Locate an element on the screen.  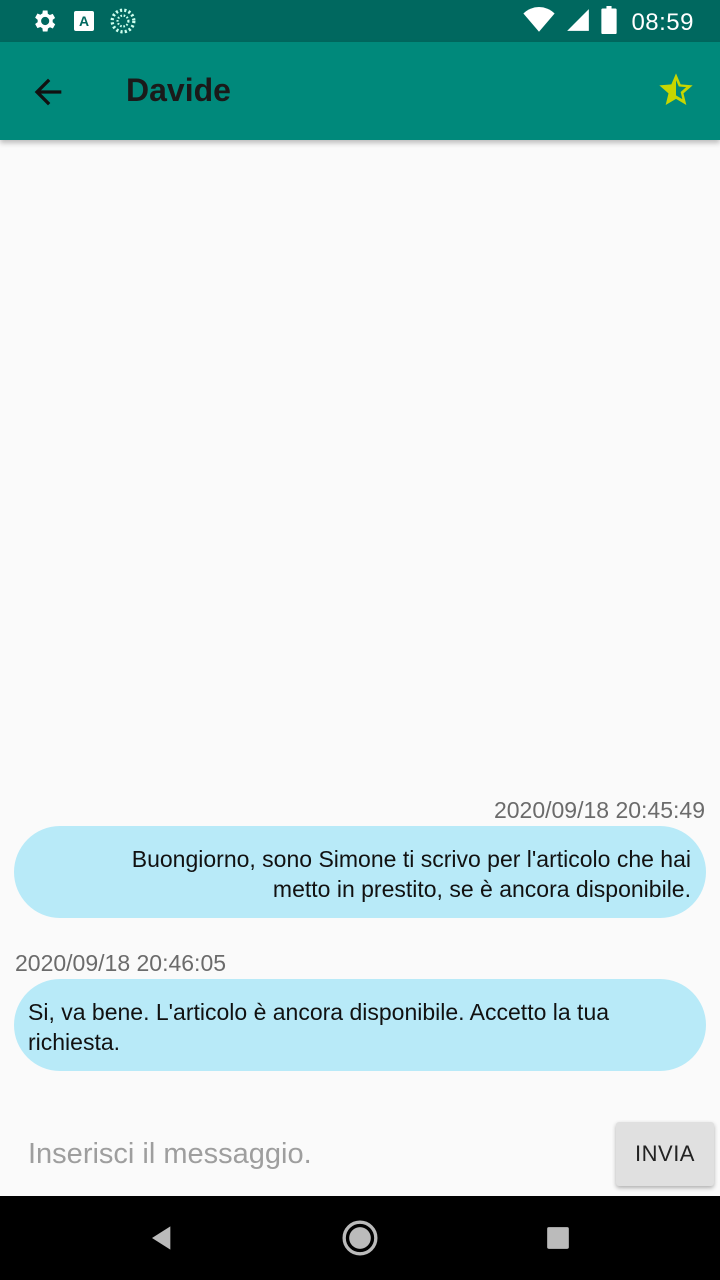
svg-text: A is located at coordinates (84, 21).